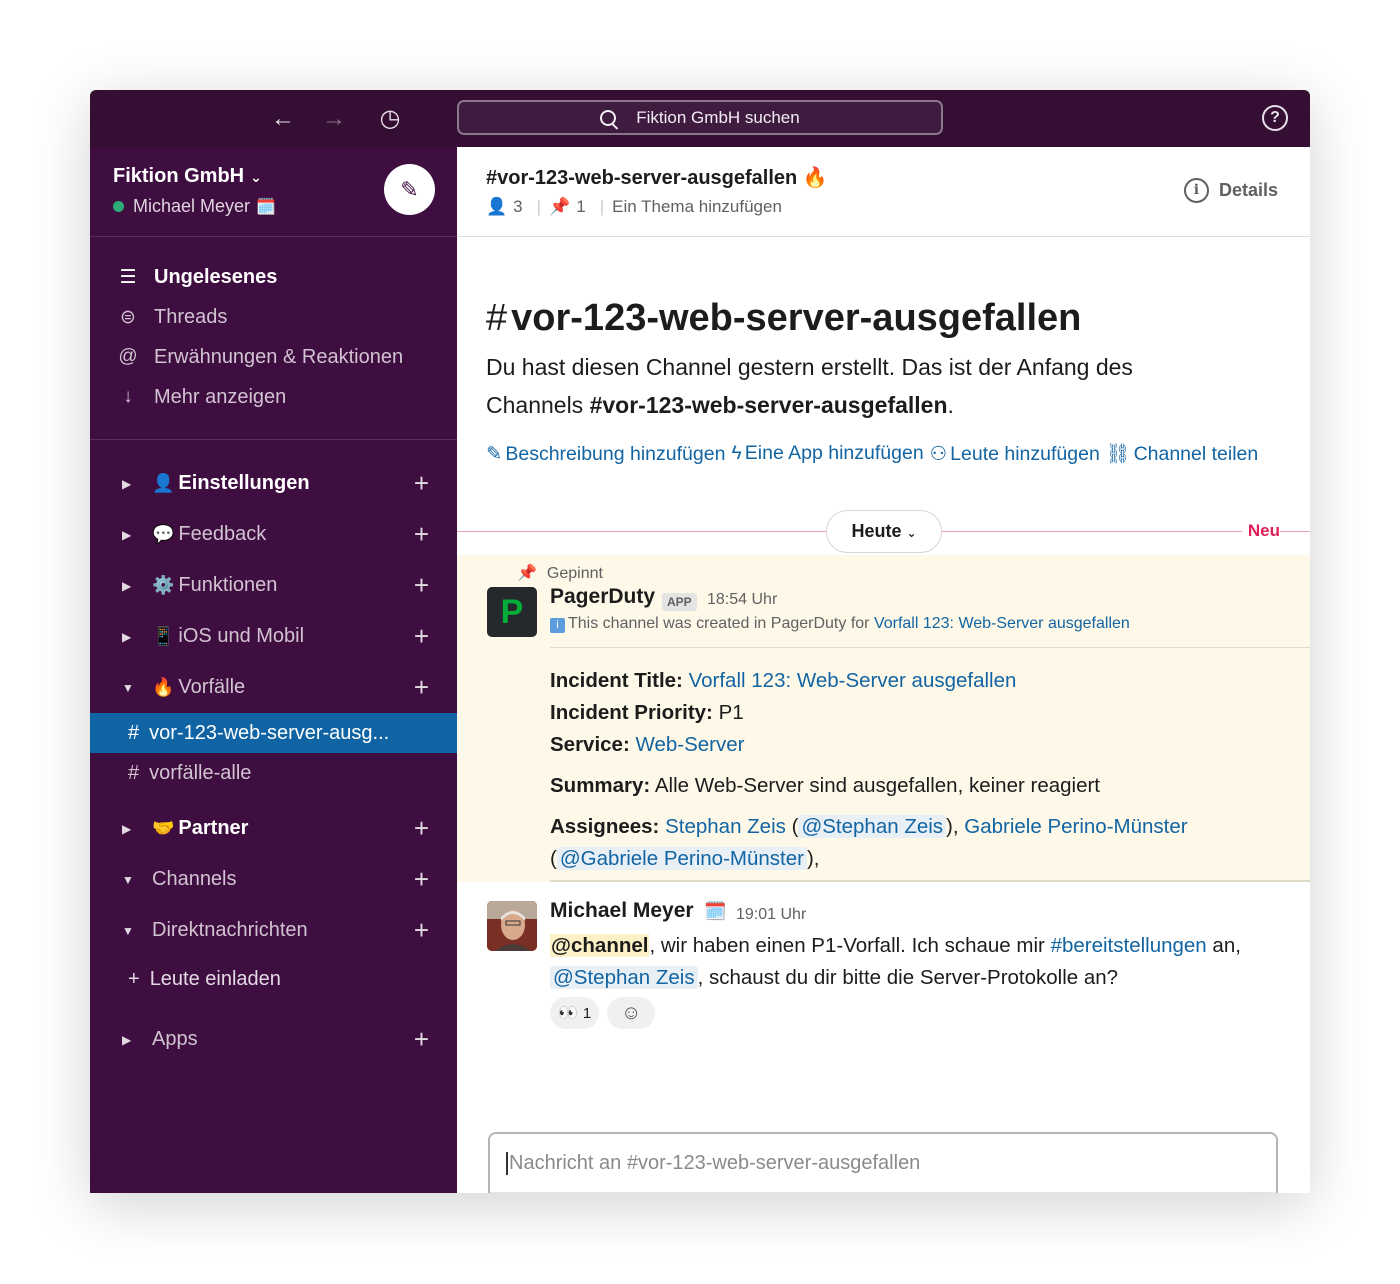 The height and width of the screenshot is (1284, 1400). Describe the element at coordinates (273, 317) in the screenshot. I see `sidebar-item-threads: ⊜ Threads` at that location.